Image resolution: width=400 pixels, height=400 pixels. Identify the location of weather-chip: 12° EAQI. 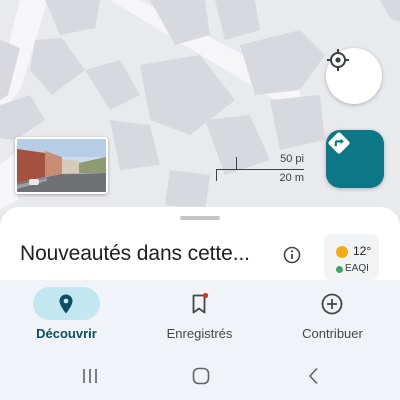
(351, 257).